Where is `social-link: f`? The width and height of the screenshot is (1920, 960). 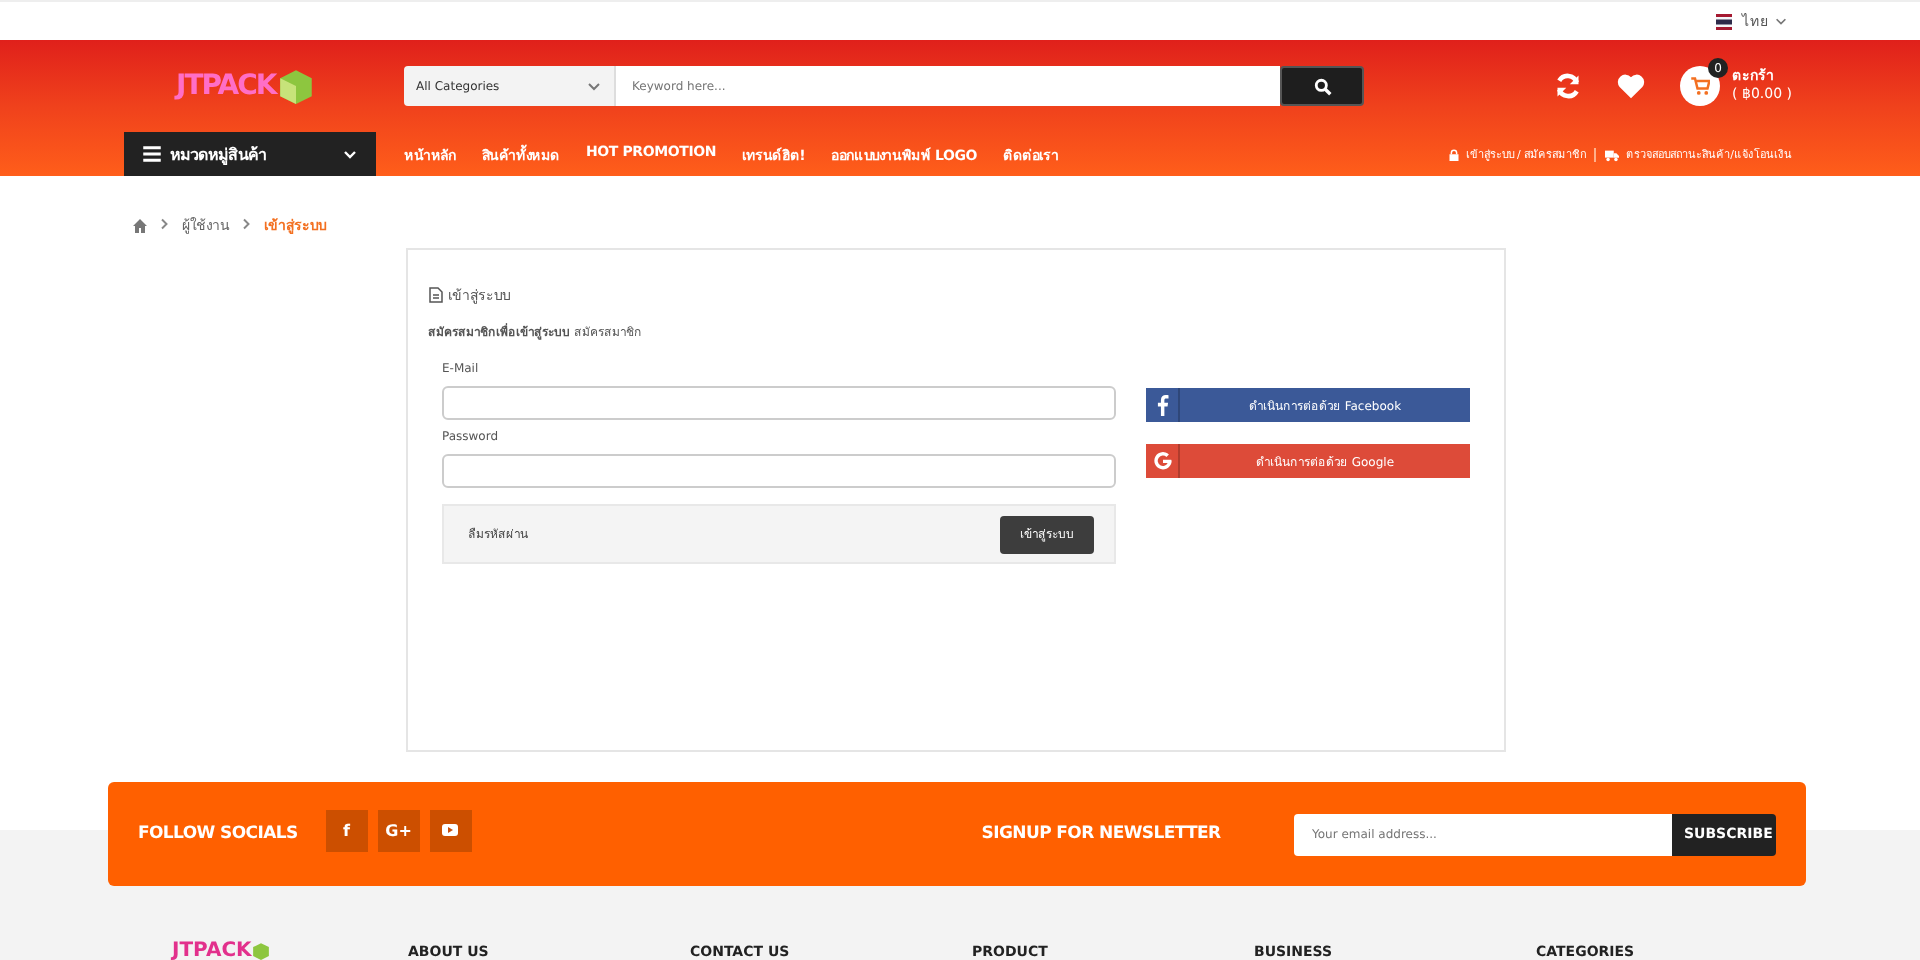
social-link: f is located at coordinates (346, 830).